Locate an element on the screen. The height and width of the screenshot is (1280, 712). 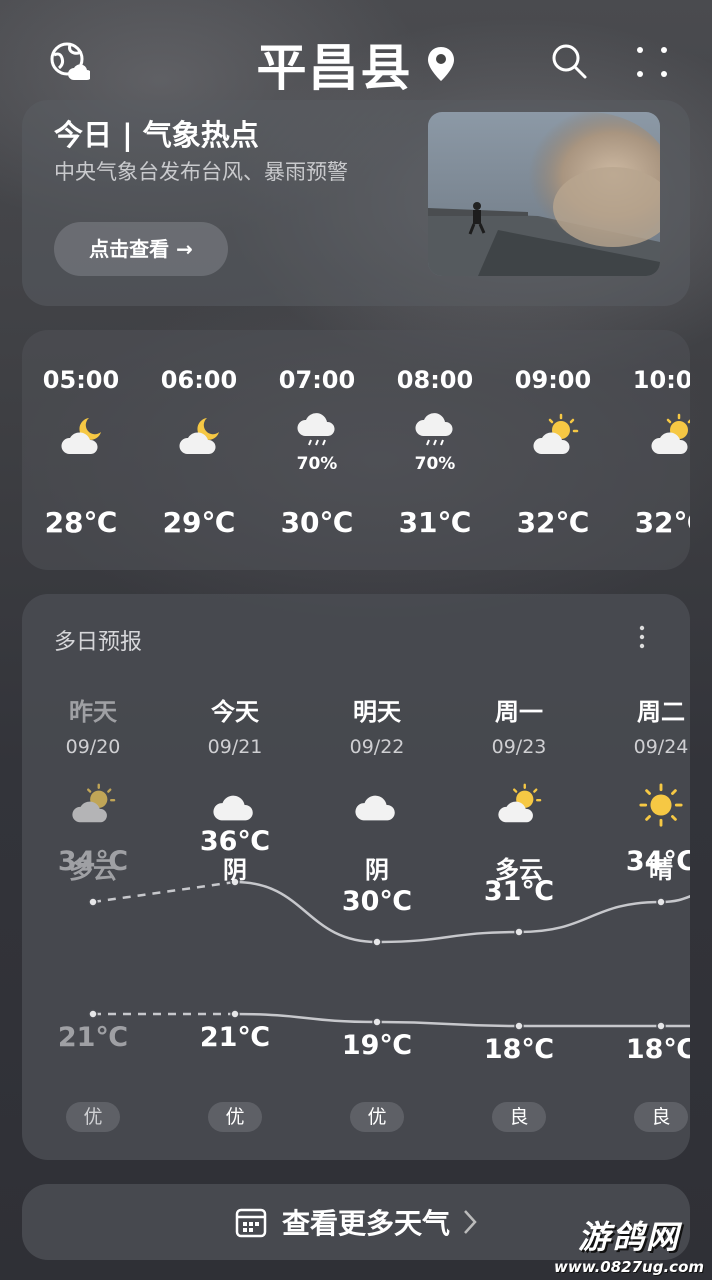
sun-icon is located at coordinates (661, 805).